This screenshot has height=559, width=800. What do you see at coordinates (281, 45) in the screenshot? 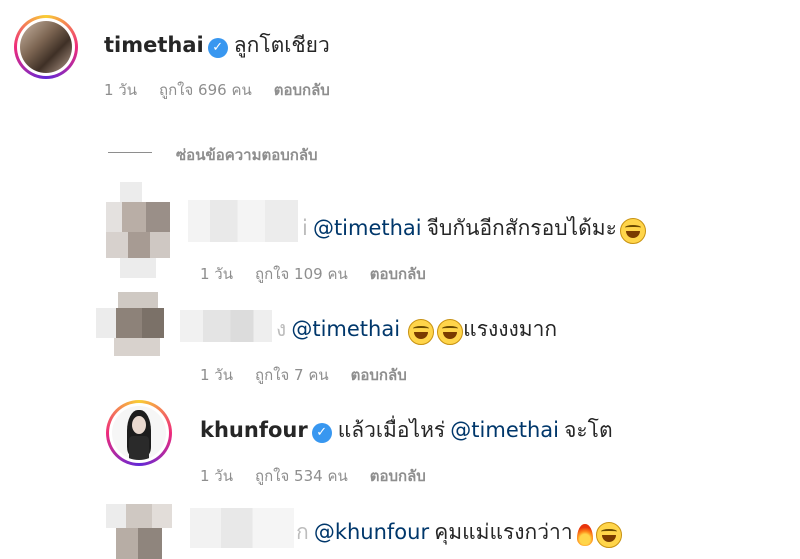
I see `comment-text: ลูกโตเชียว` at bounding box center [281, 45].